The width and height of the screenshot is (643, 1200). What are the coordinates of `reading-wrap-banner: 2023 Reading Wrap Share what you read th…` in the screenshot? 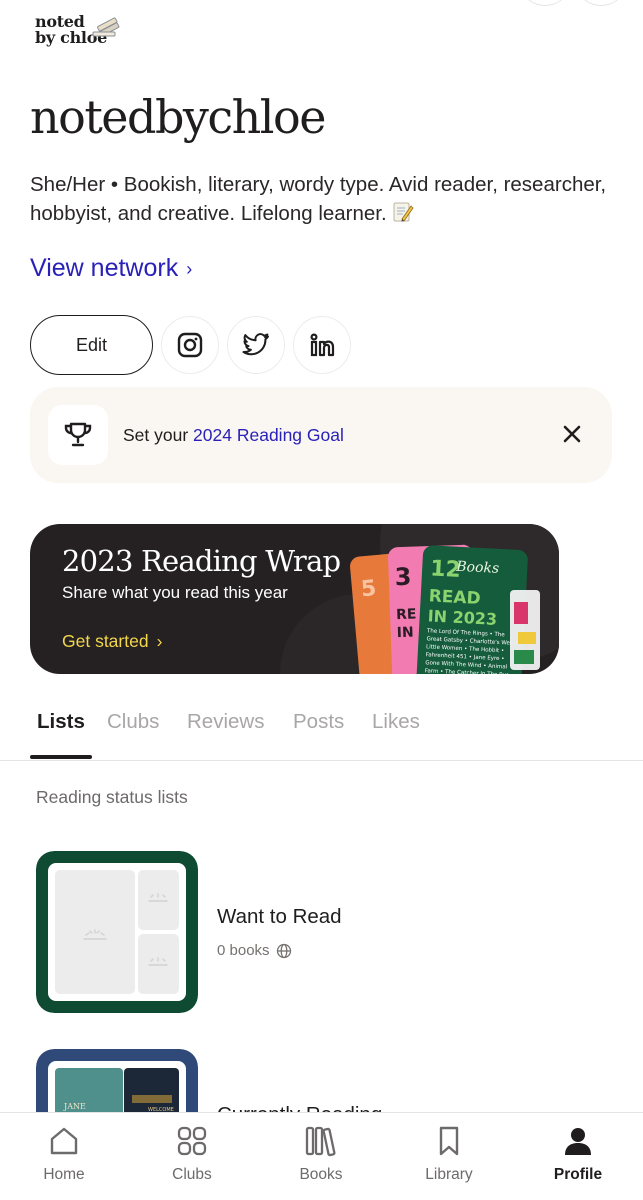 It's located at (294, 599).